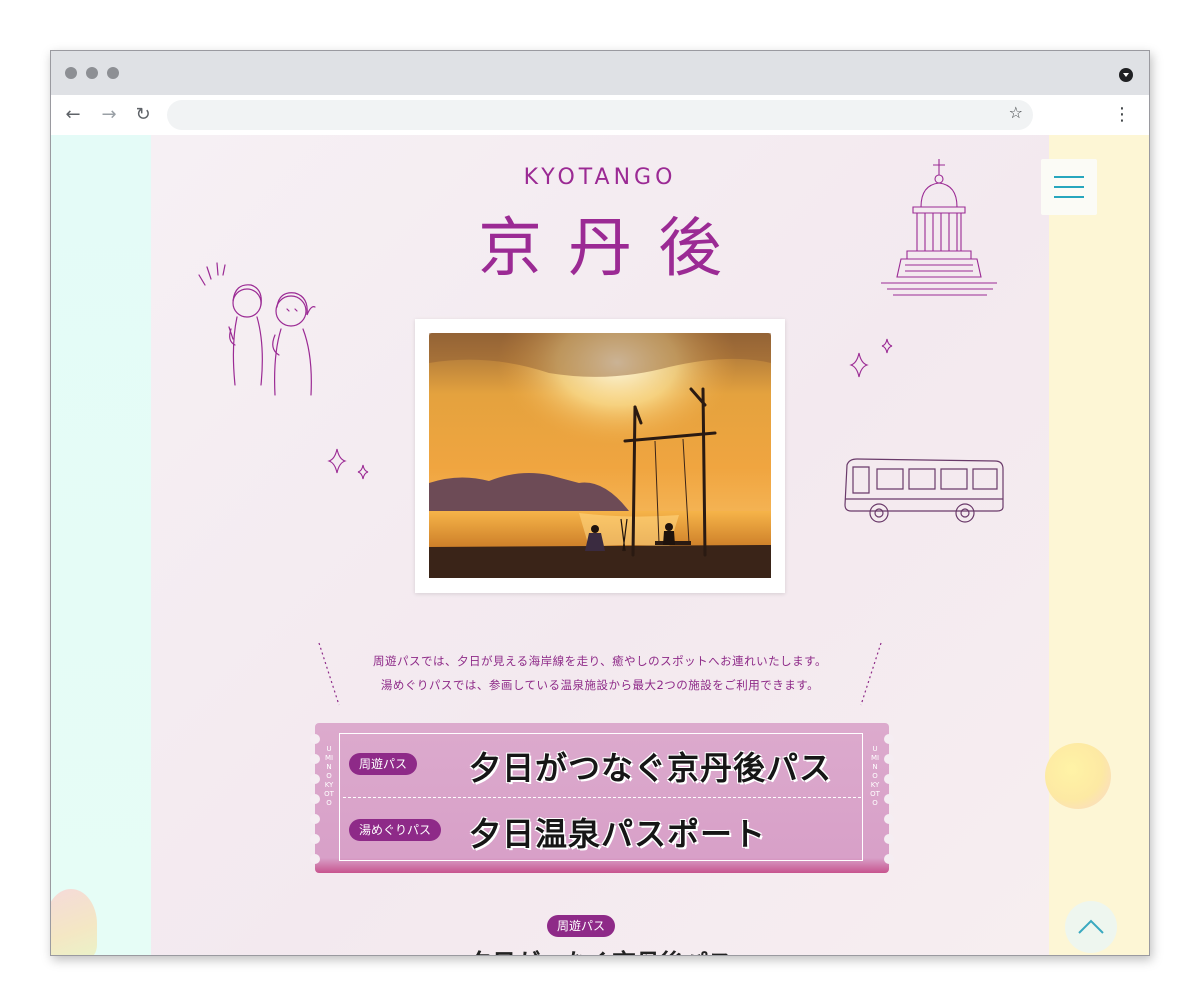  What do you see at coordinates (92, 73) in the screenshot?
I see `window-minimize-dot` at bounding box center [92, 73].